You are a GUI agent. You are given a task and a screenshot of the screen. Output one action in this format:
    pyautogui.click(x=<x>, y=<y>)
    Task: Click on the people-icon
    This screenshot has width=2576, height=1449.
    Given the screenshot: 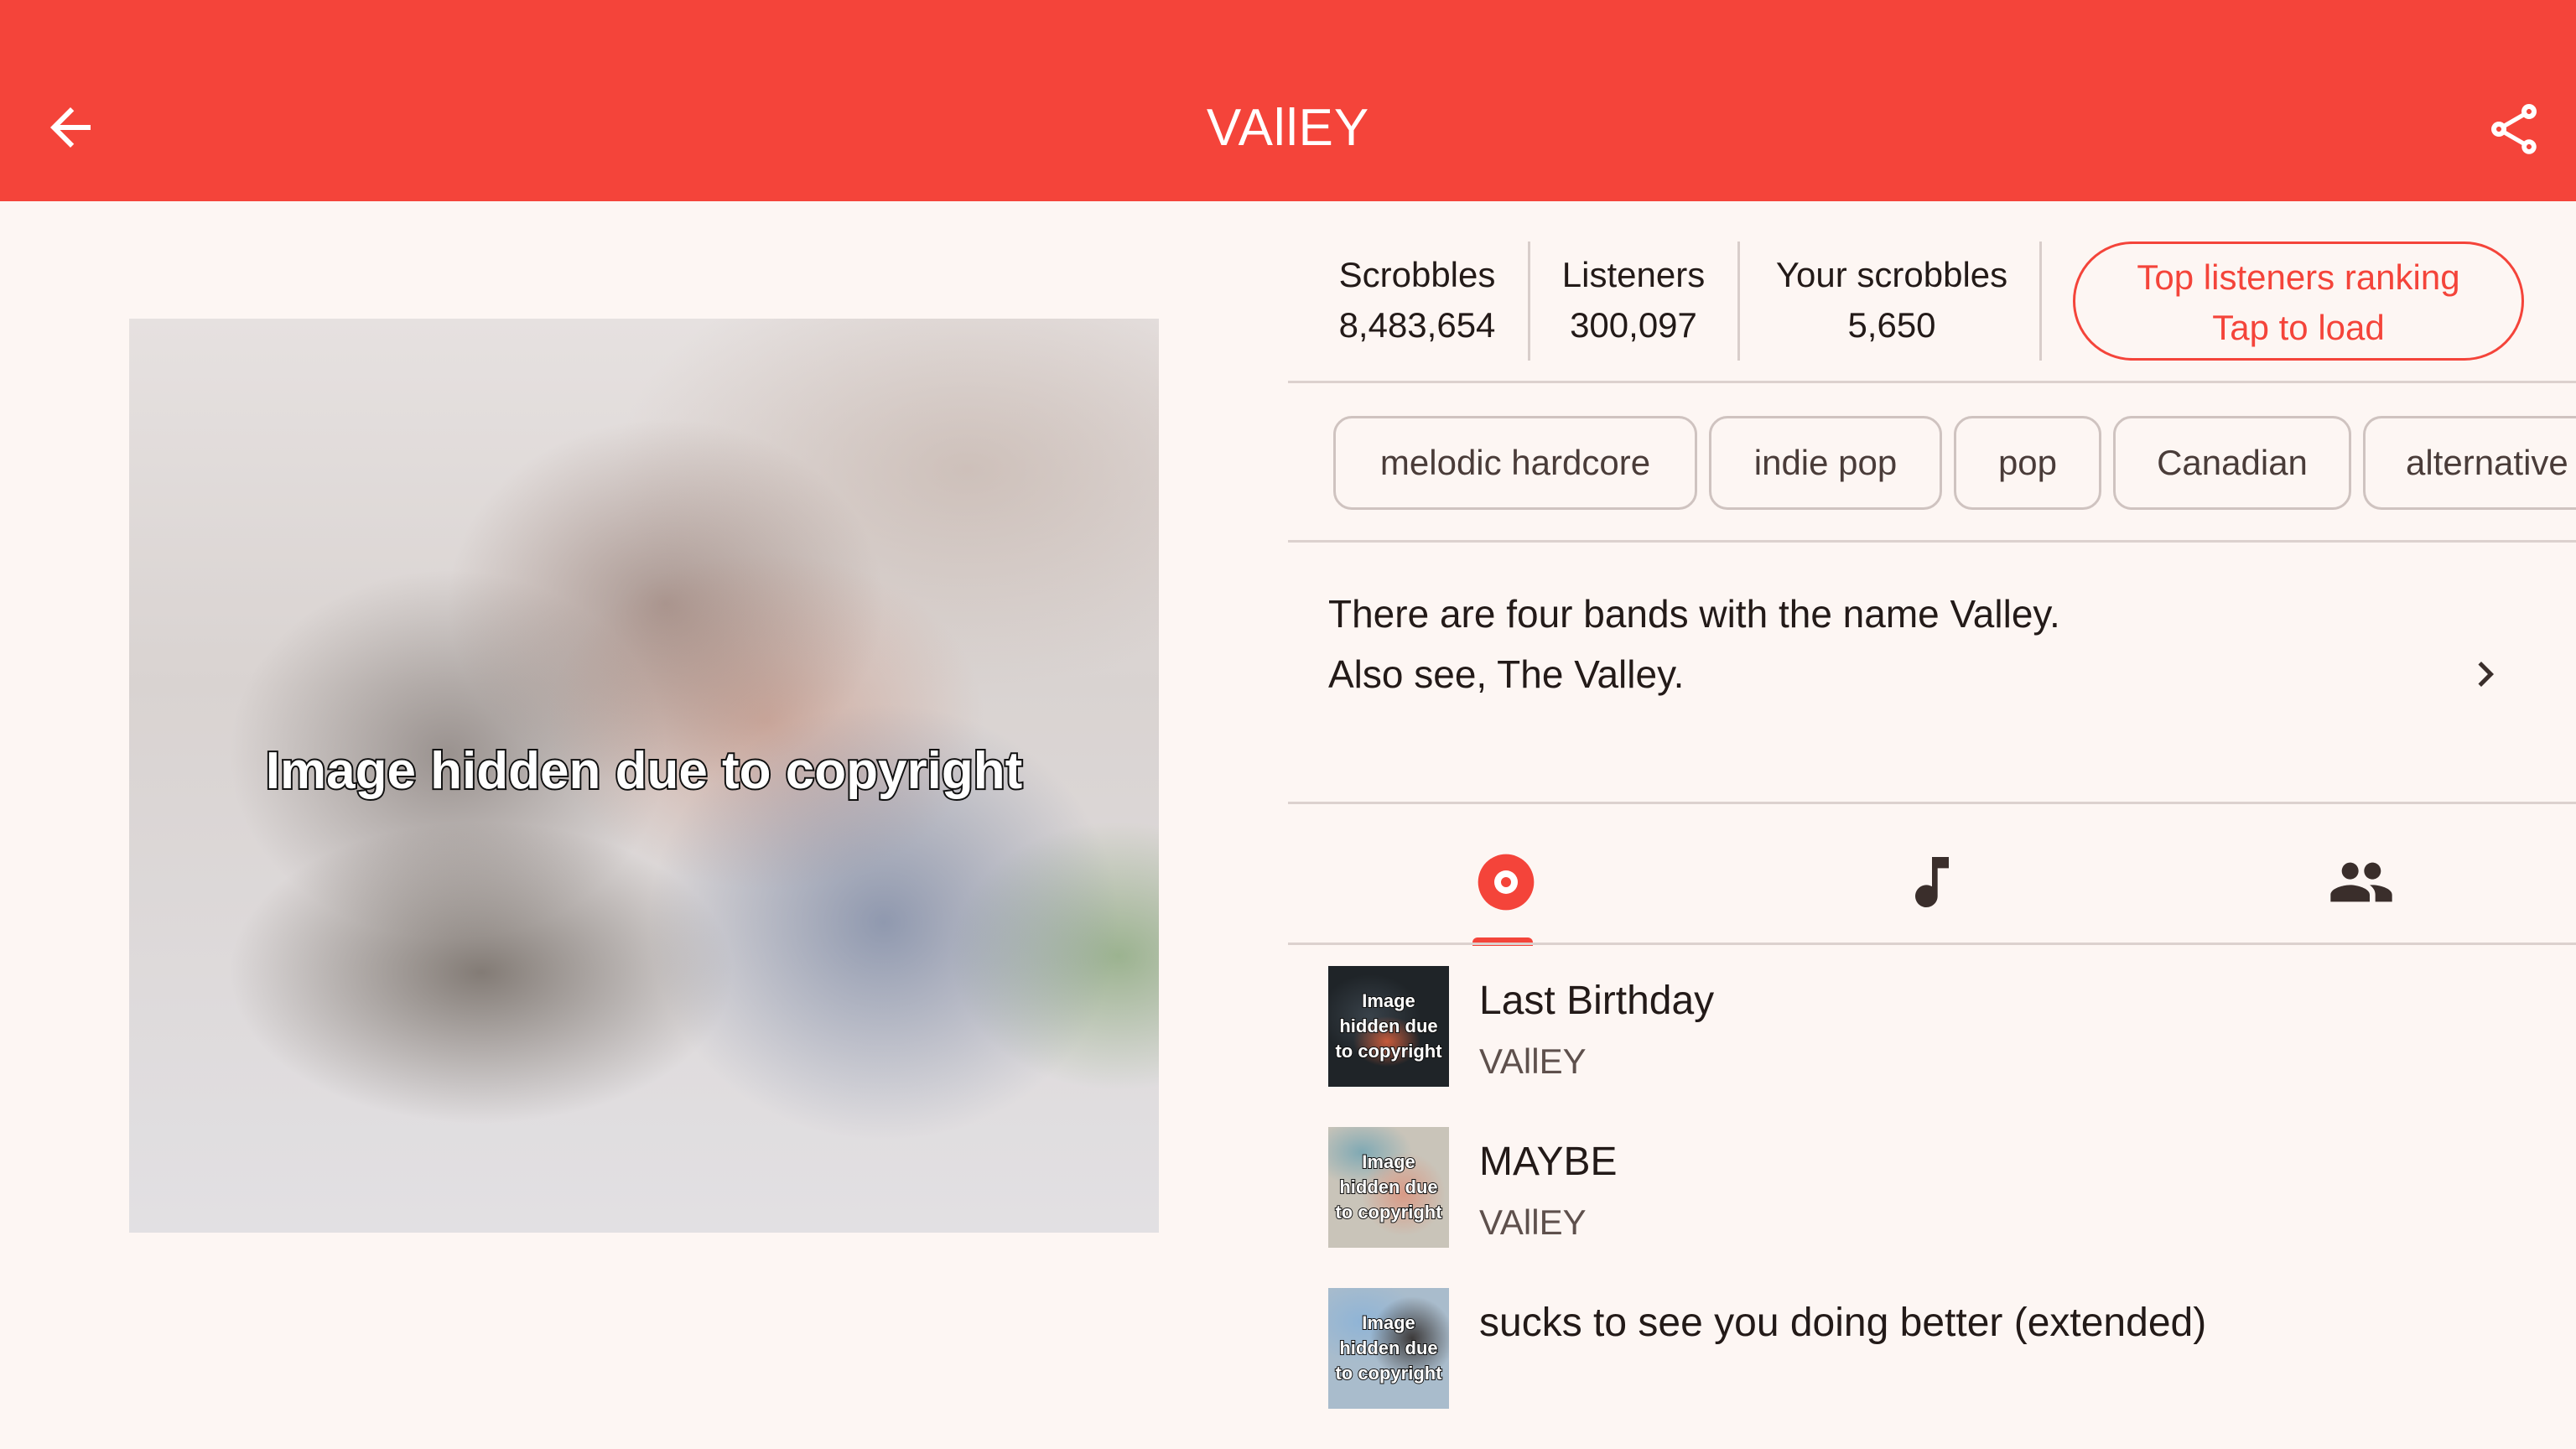 What is the action you would take?
    pyautogui.click(x=2361, y=882)
    